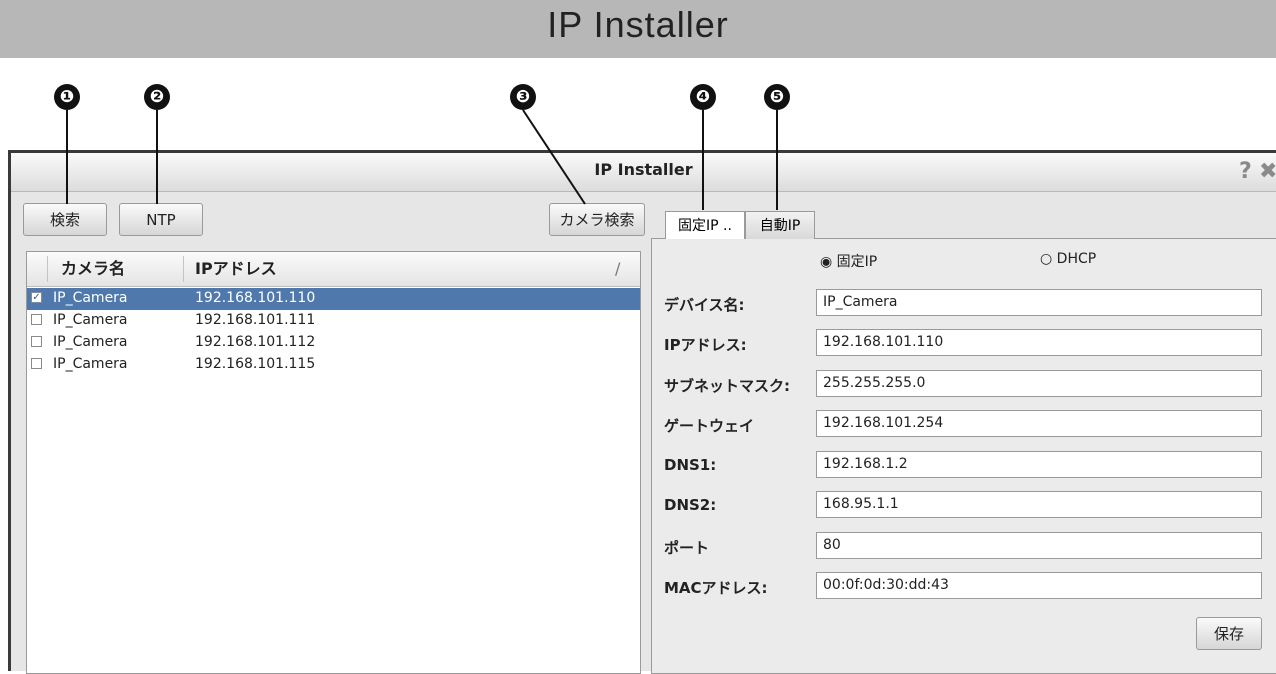 This screenshot has width=1276, height=674. Describe the element at coordinates (161, 219) in the screenshot. I see `ntp-button: NTP` at that location.